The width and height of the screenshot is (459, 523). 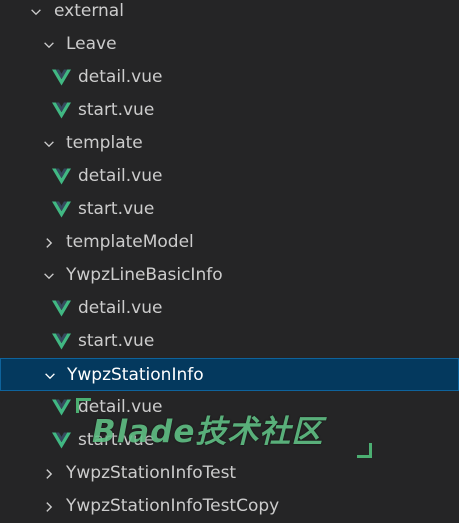 I want to click on tree-folder-ywpzstationinfo: YwpzStationInfo, so click(x=229, y=374).